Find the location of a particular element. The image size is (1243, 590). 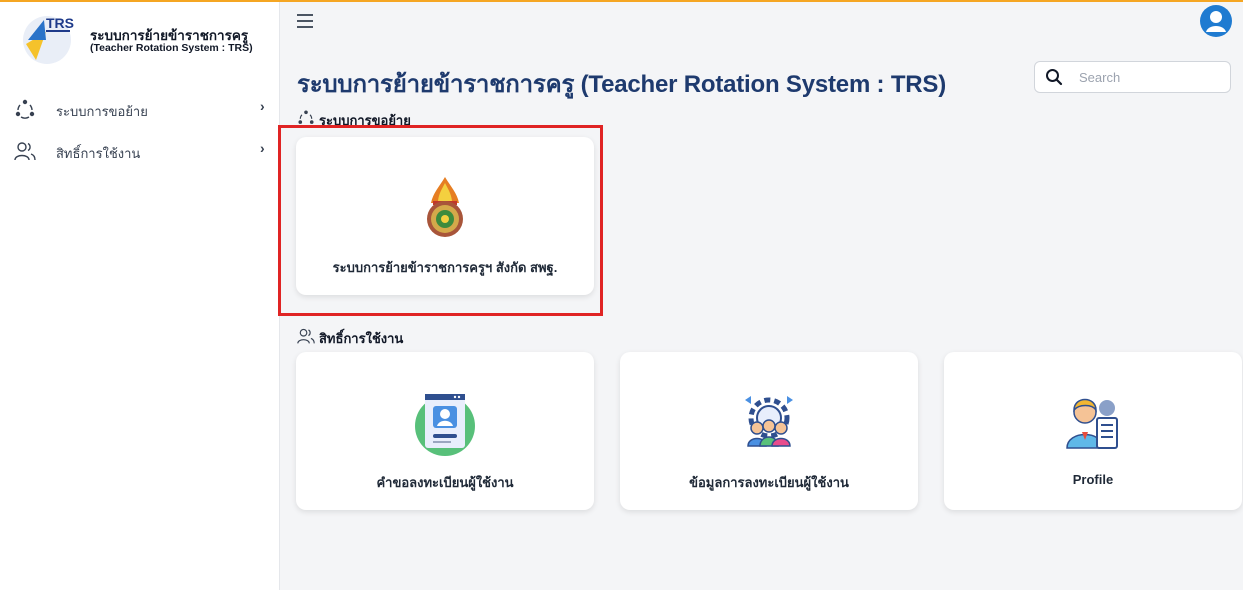

card-user-registration-data: ข้อมูลการลงทะเบียนผู้ใช้งาน is located at coordinates (769, 431).